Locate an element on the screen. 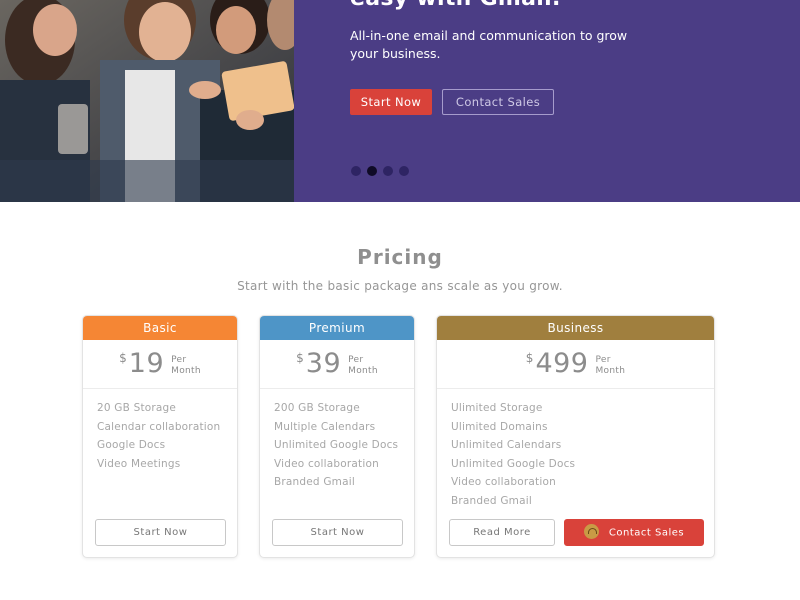  feature-item: Ulimited Domains is located at coordinates (499, 426).